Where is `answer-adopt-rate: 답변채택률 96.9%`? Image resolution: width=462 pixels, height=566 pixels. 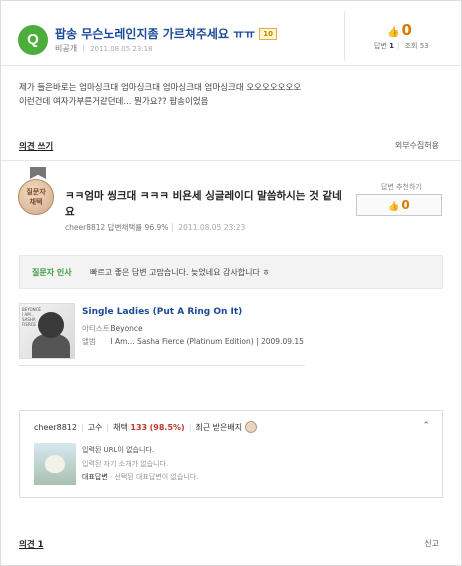 answer-adopt-rate: 답변채택률 96.9% is located at coordinates (138, 227).